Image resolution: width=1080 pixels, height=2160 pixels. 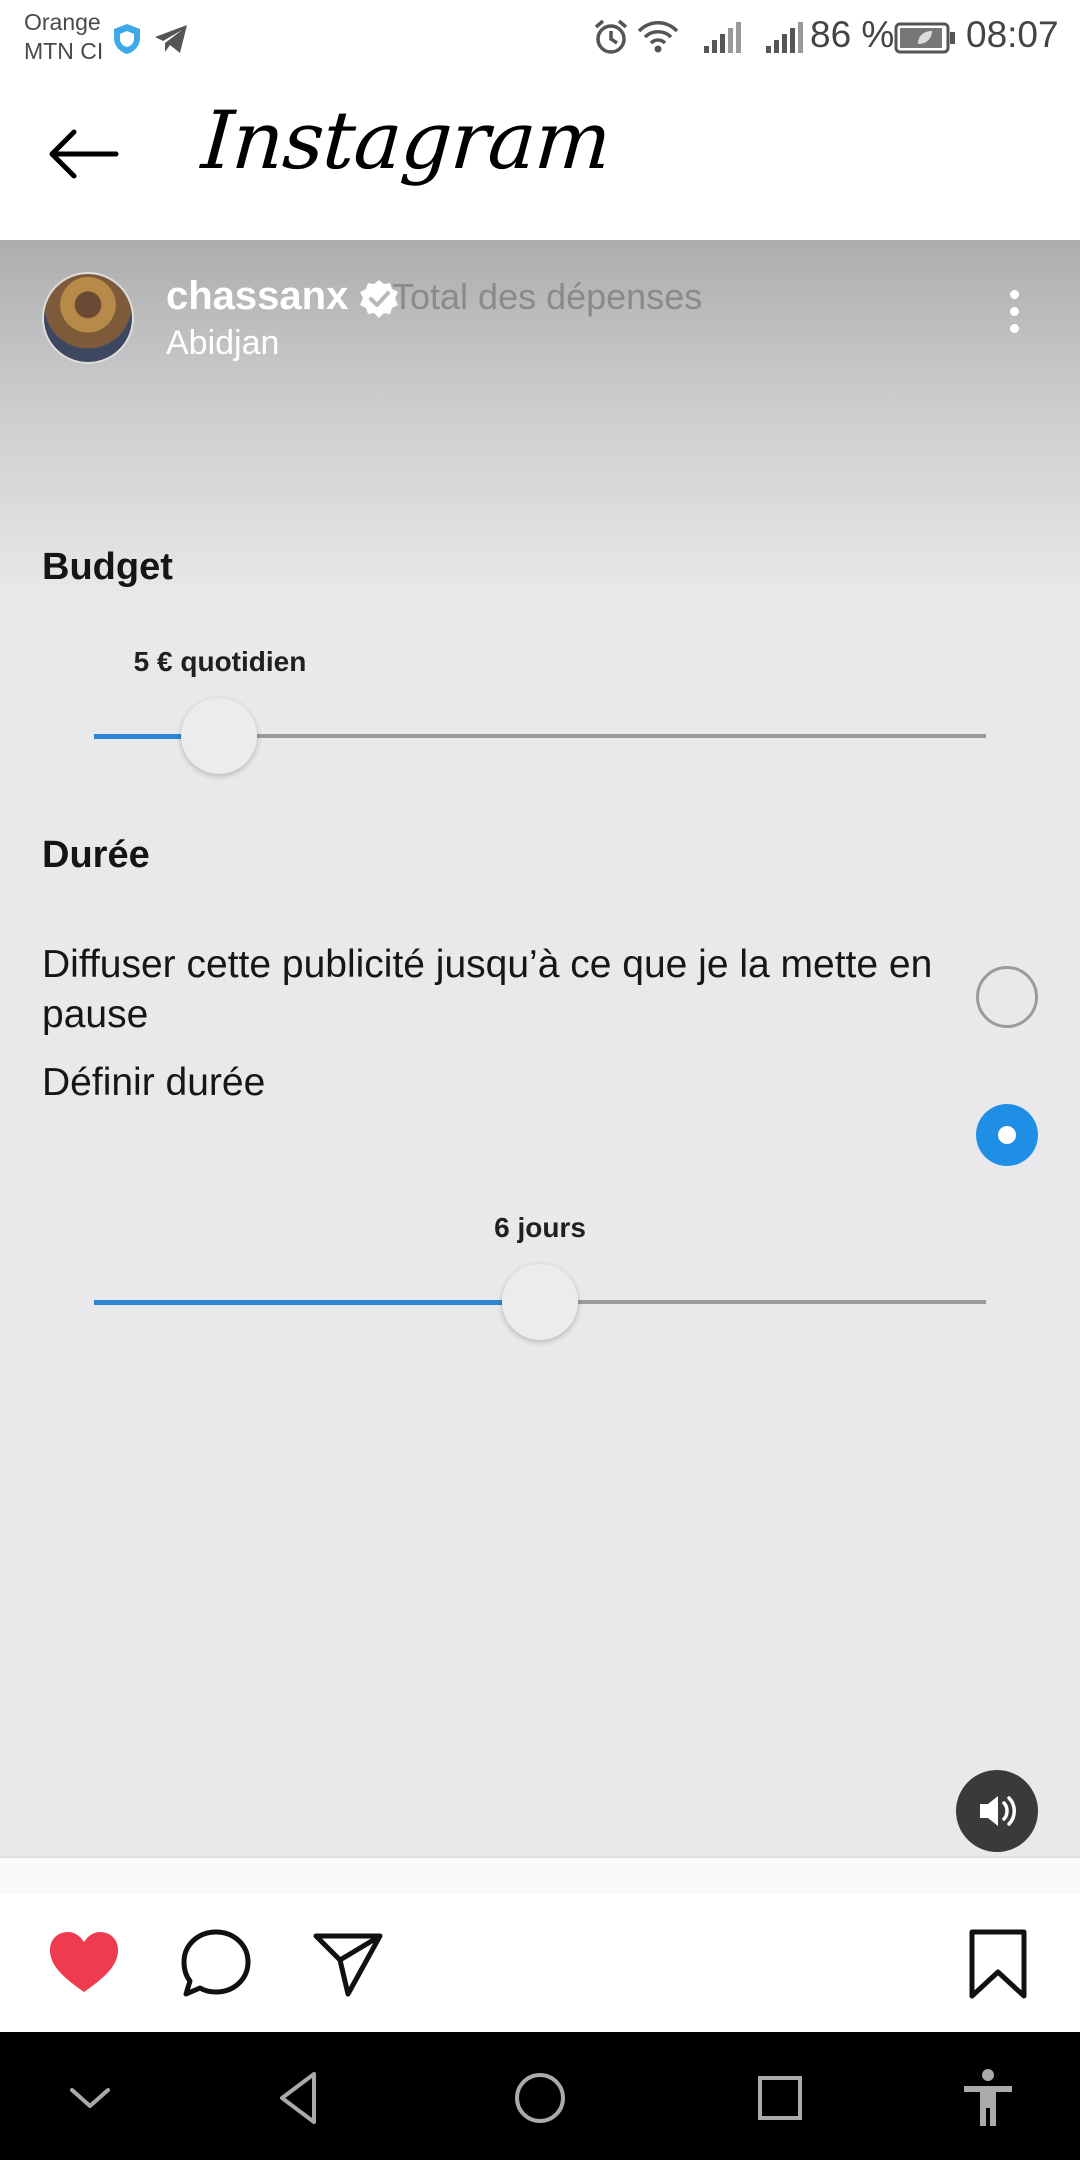 What do you see at coordinates (90, 2098) in the screenshot?
I see `chevron-down-icon` at bounding box center [90, 2098].